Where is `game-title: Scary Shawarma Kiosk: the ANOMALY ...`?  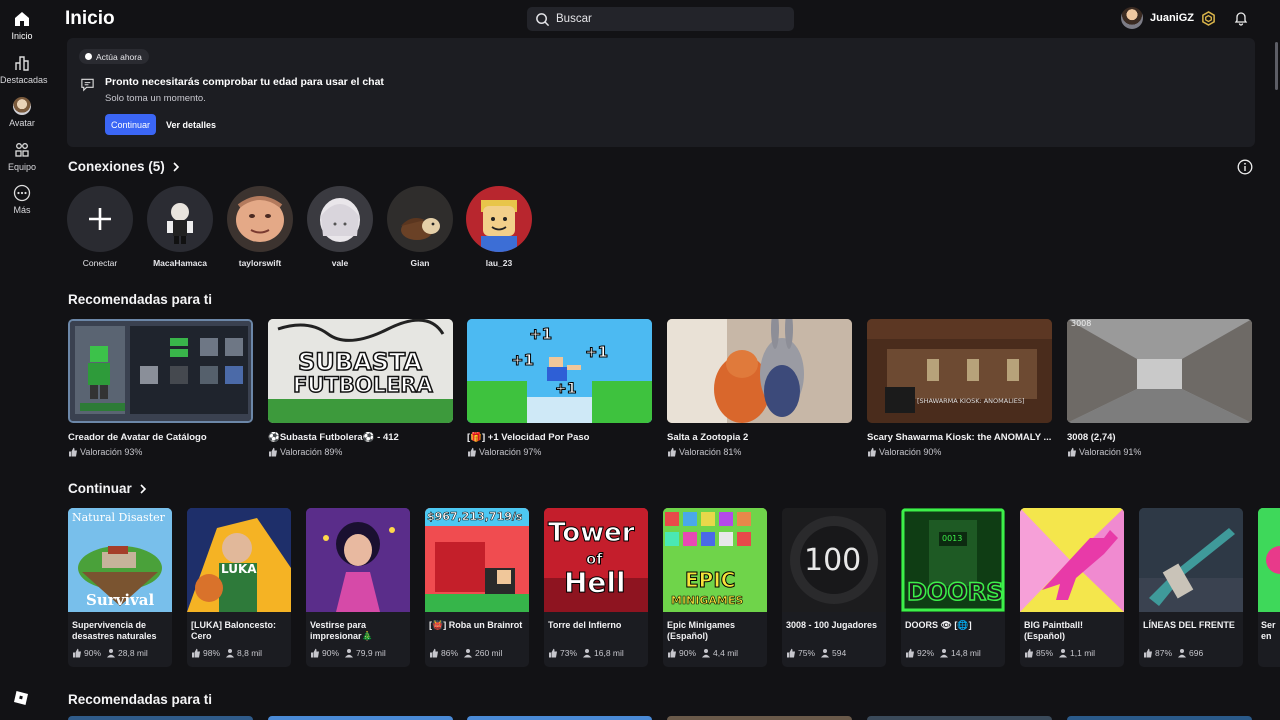
game-title: Scary Shawarma Kiosk: the ANOMALY ... is located at coordinates (959, 437).